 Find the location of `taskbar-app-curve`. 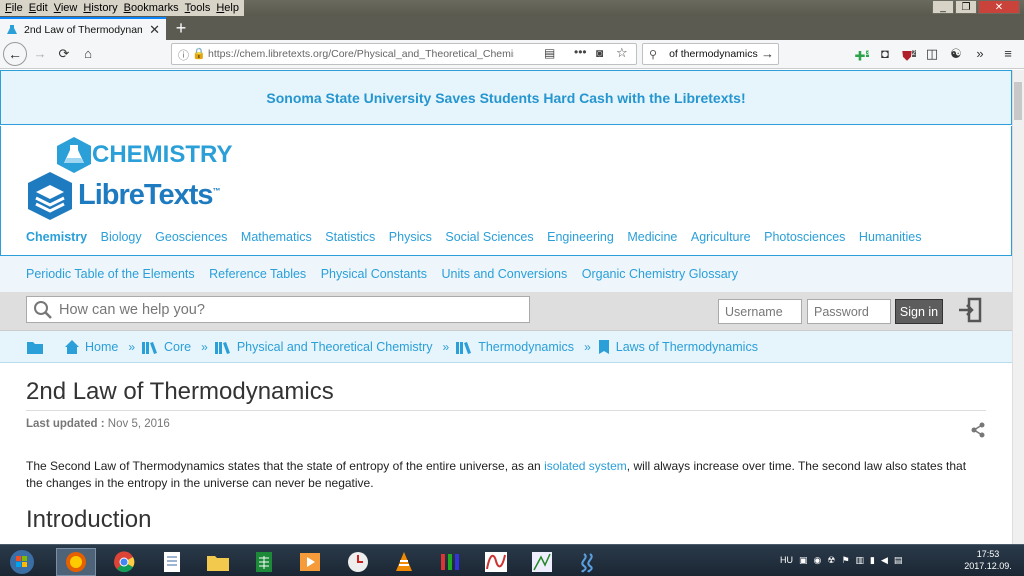

taskbar-app-curve is located at coordinates (496, 562).